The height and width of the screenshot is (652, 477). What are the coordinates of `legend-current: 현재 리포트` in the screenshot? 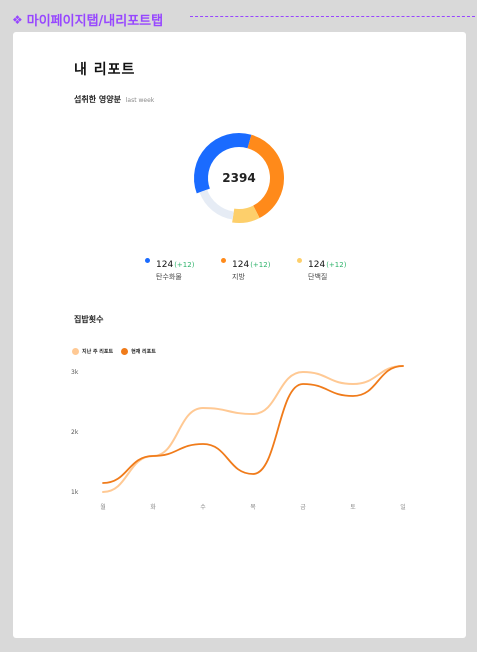 It's located at (138, 351).